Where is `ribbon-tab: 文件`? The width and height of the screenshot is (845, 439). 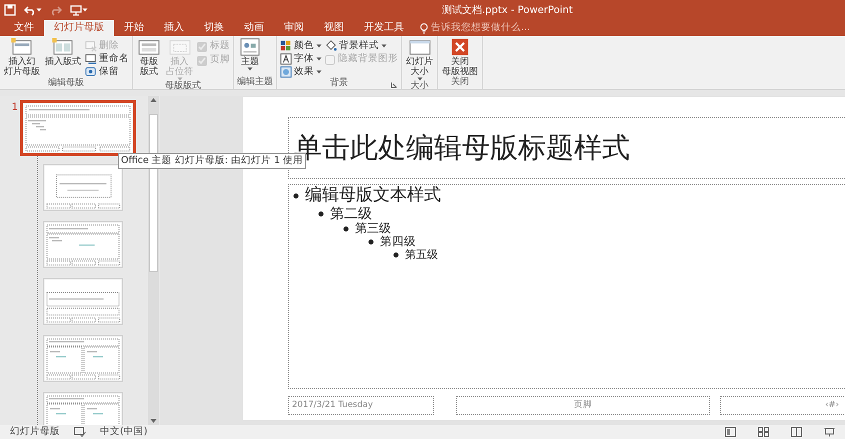 ribbon-tab: 文件 is located at coordinates (24, 28).